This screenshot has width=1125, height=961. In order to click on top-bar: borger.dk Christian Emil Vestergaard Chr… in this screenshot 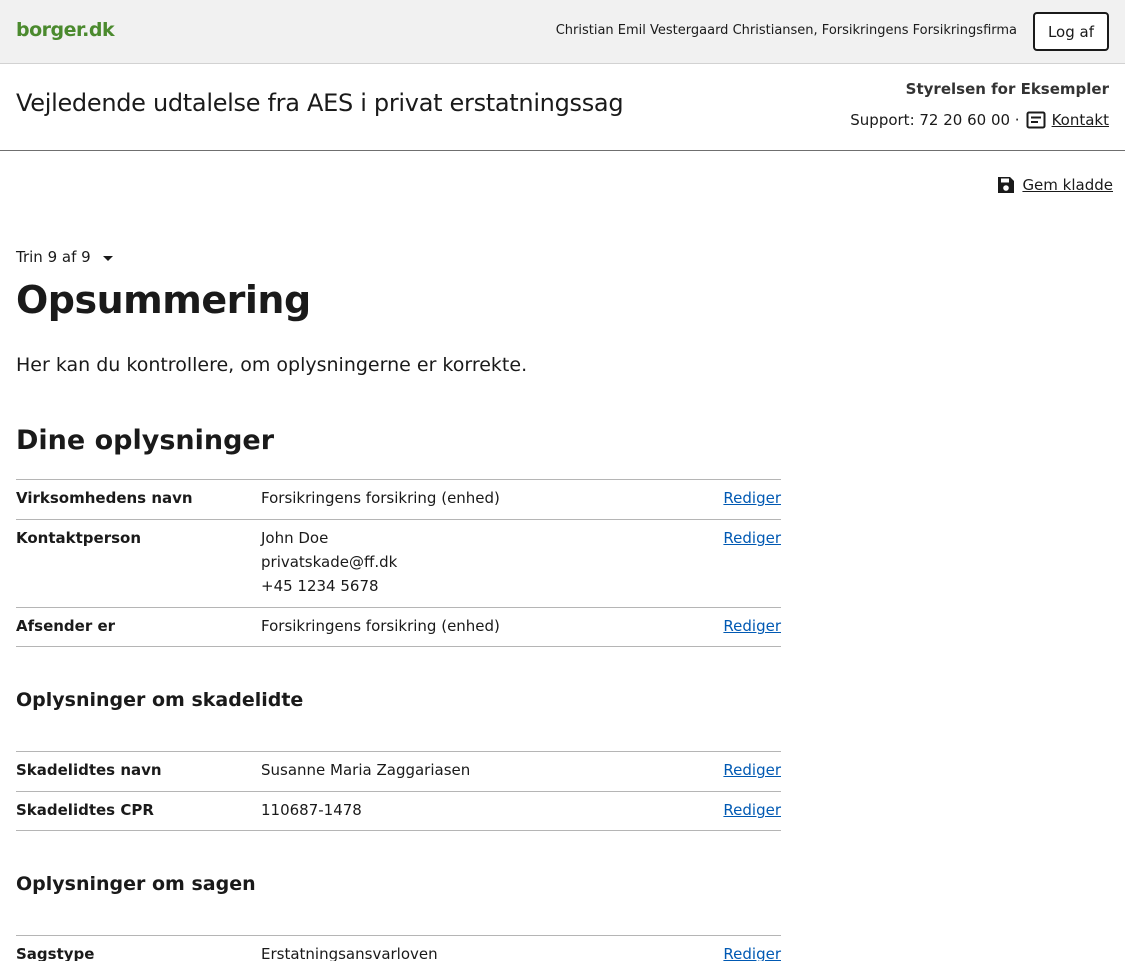, I will do `click(562, 32)`.